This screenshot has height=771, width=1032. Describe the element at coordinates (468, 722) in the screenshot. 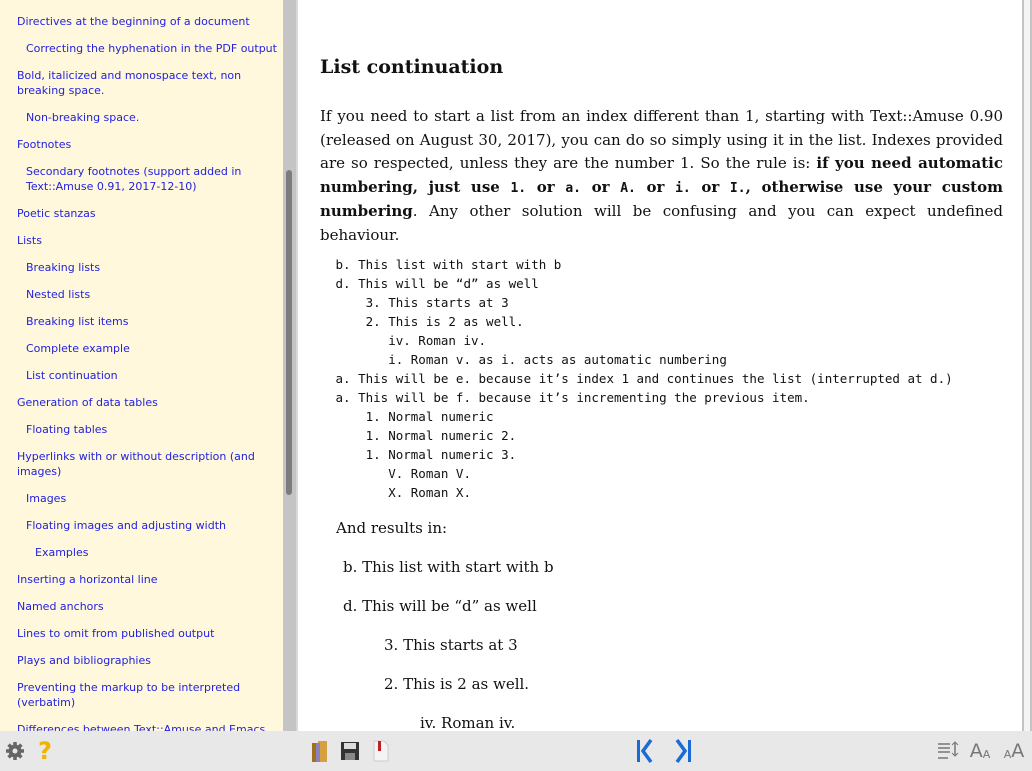

I see `result-item: iv. Roman iv.` at that location.